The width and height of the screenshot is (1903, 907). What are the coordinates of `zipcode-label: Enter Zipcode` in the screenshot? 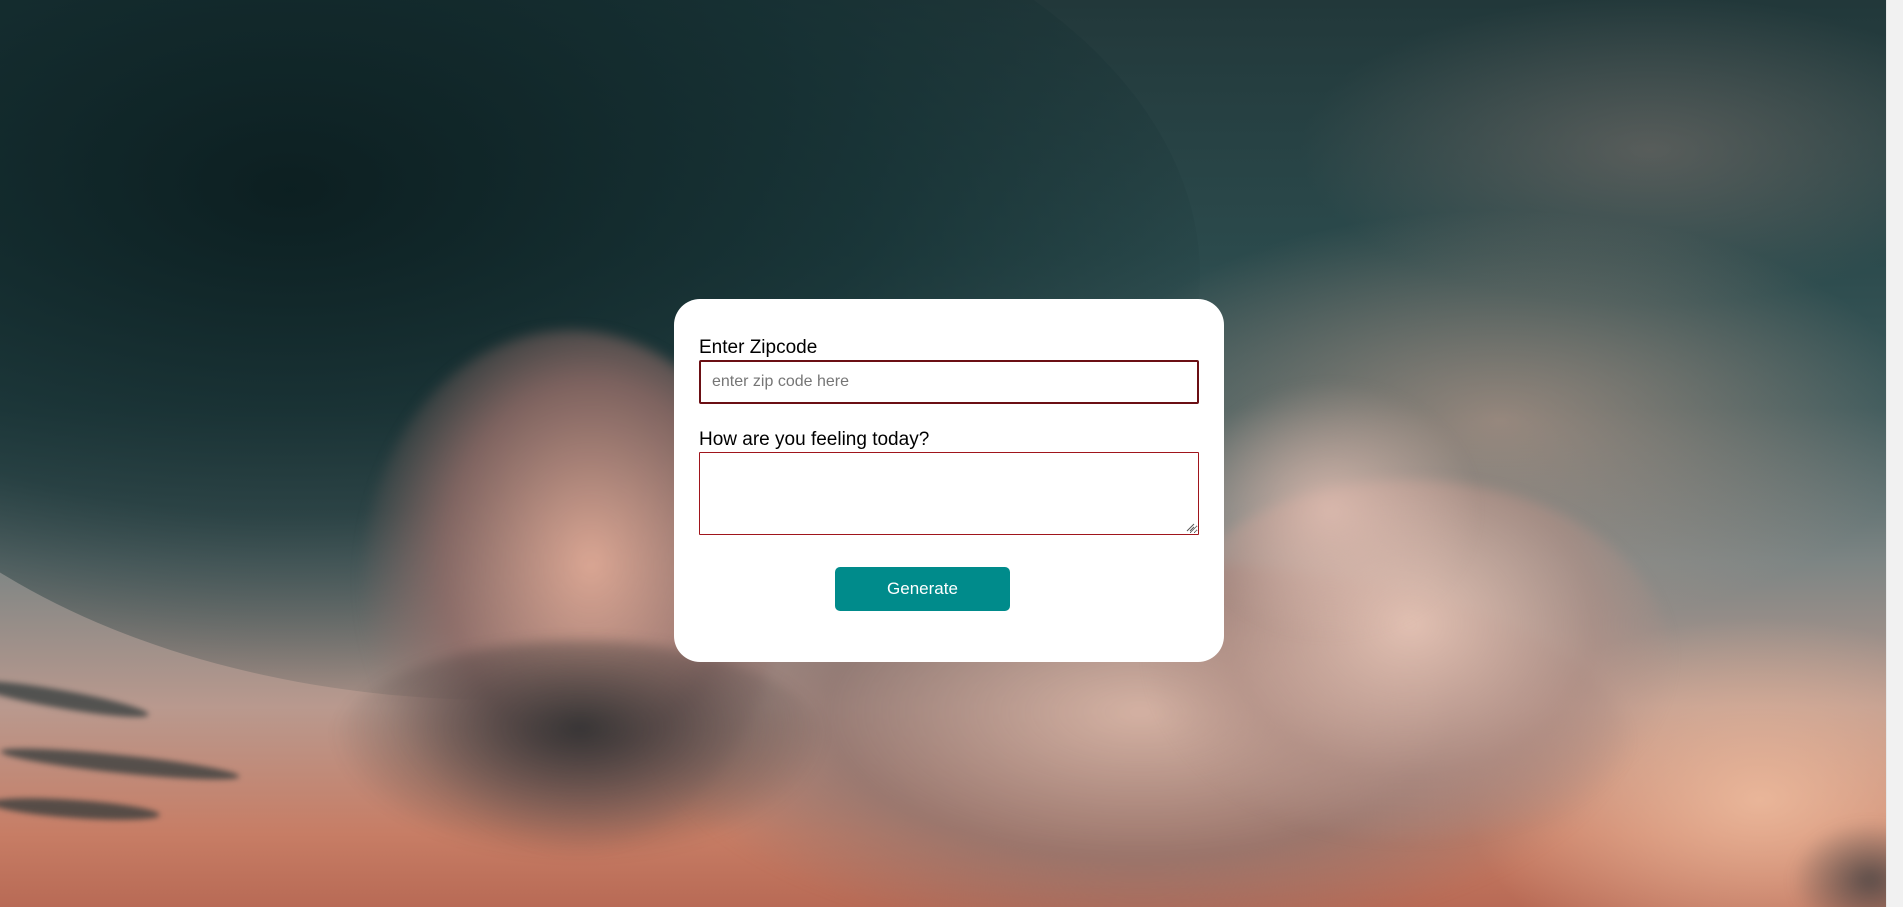 It's located at (758, 347).